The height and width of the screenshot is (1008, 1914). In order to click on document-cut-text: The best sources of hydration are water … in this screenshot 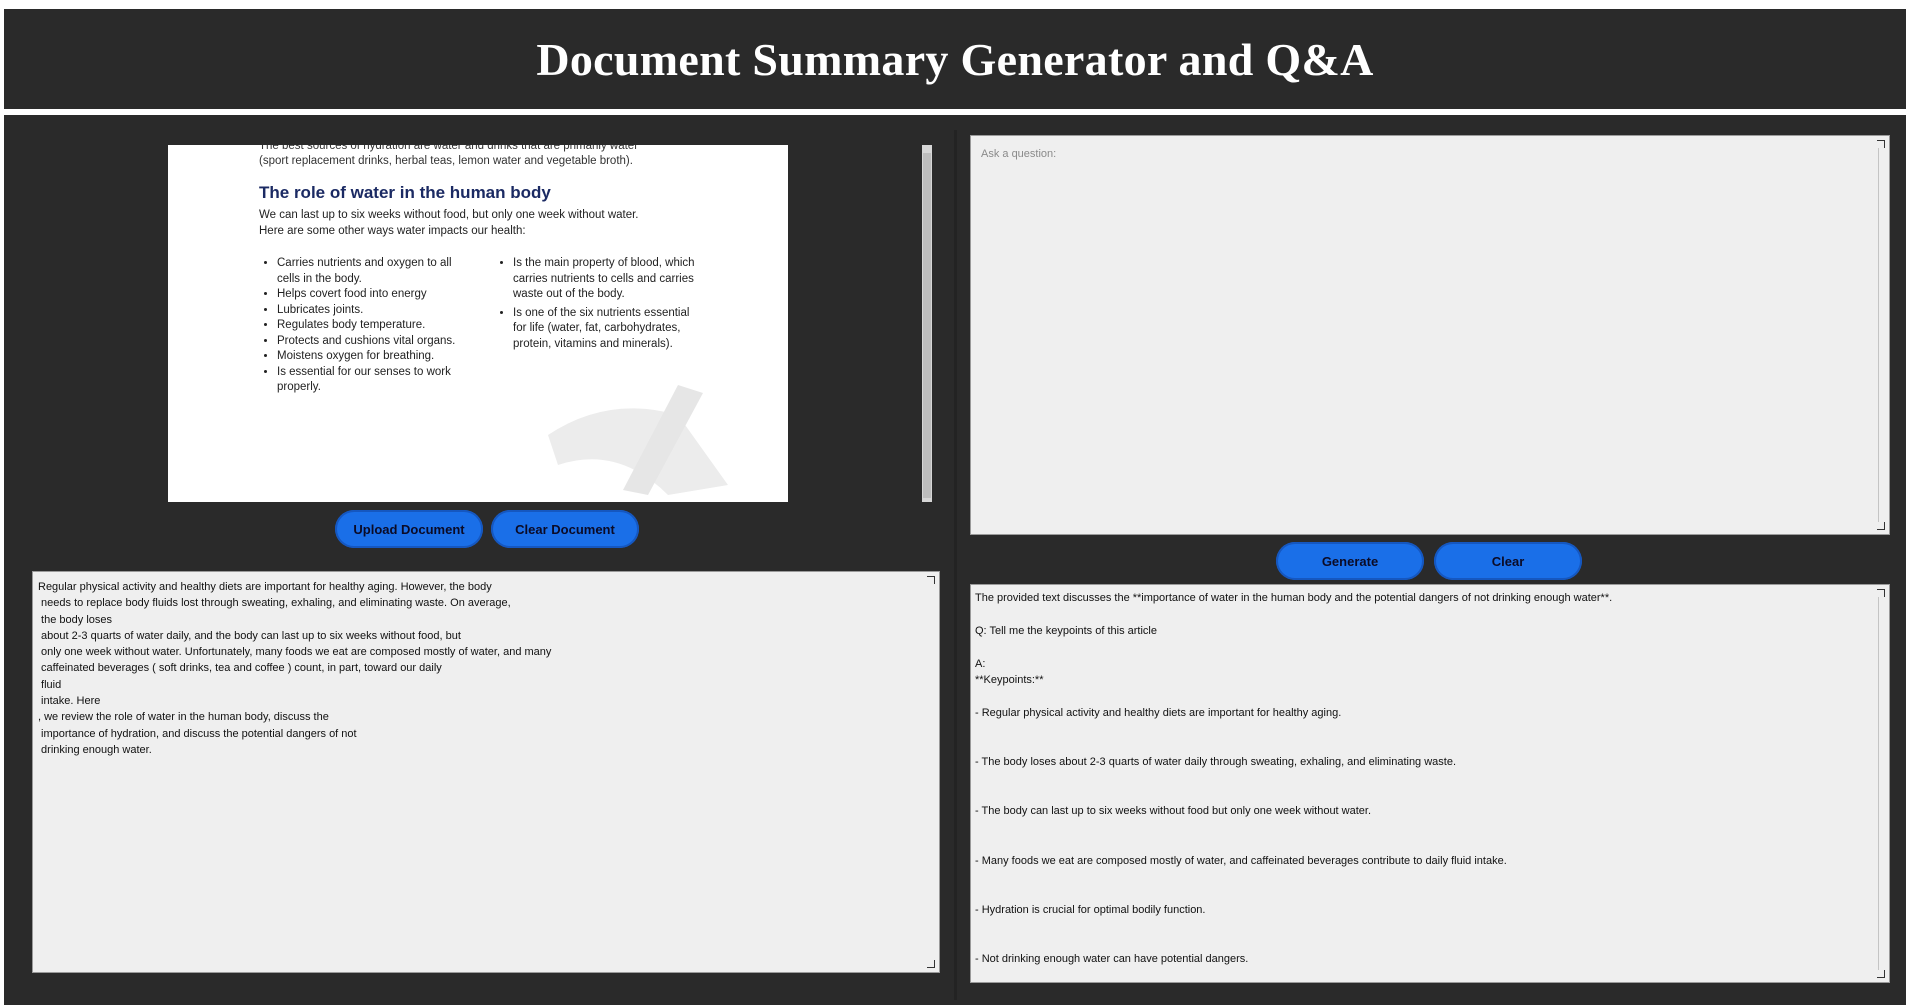, I will do `click(448, 157)`.